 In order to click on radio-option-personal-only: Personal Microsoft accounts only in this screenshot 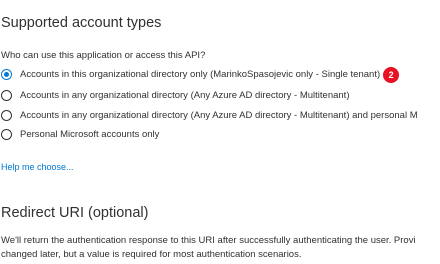, I will do `click(80, 134)`.